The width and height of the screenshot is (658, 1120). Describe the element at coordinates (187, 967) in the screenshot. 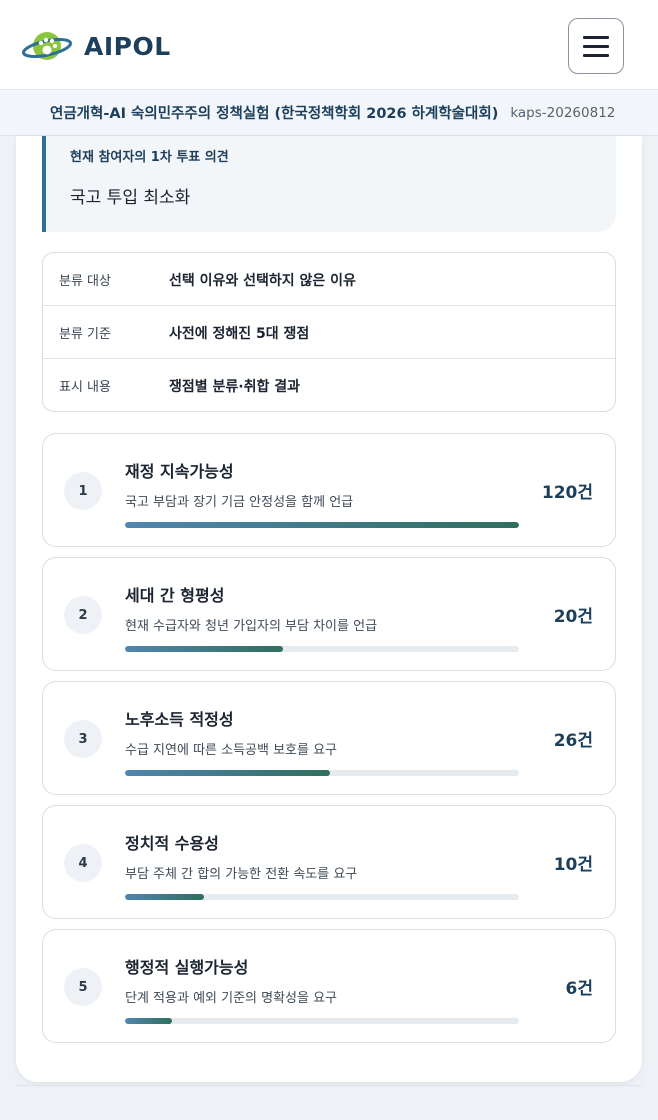

I see `issue-title: 행정적 실행가능성` at that location.